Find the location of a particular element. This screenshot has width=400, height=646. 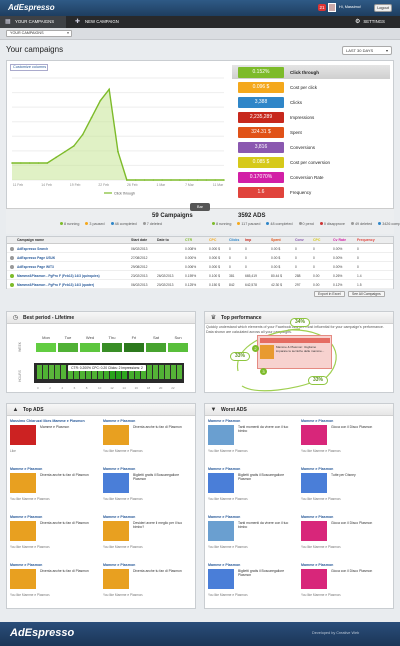

column-header: Spent is located at coordinates (276, 240).